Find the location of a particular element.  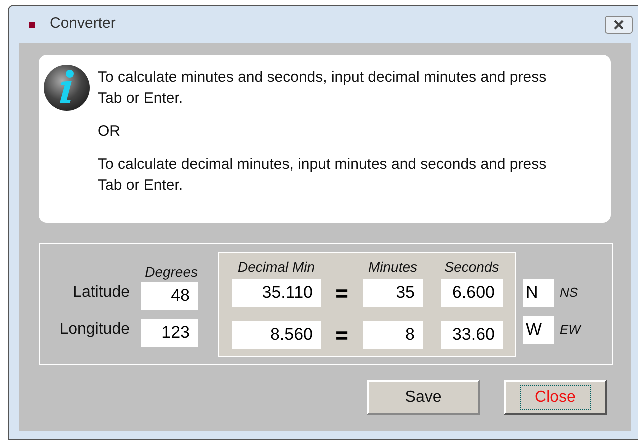

column-header: Degrees is located at coordinates (171, 272).